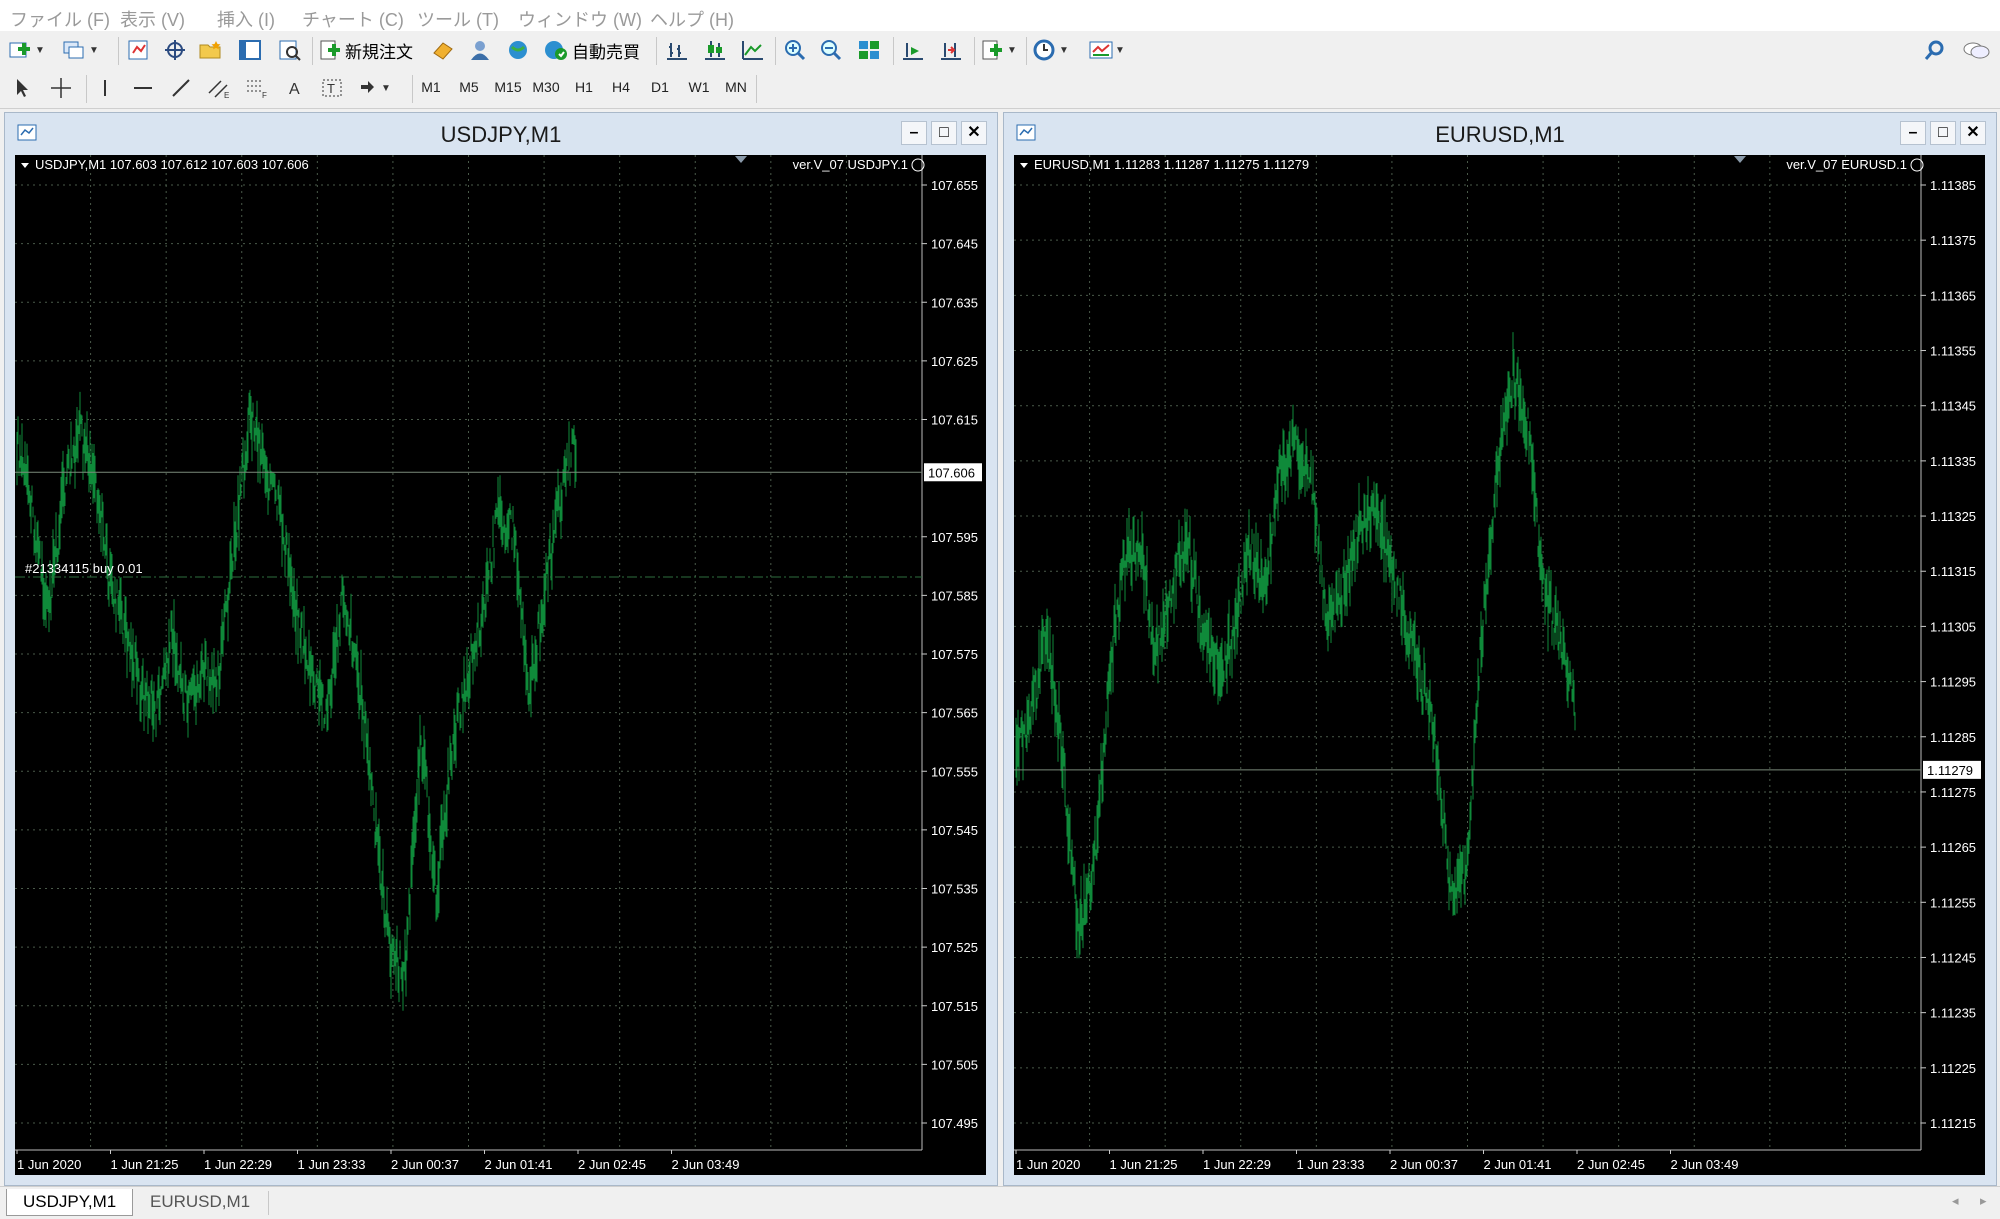  Describe the element at coordinates (1050, 50) in the screenshot. I see `periods-button: ▼` at that location.